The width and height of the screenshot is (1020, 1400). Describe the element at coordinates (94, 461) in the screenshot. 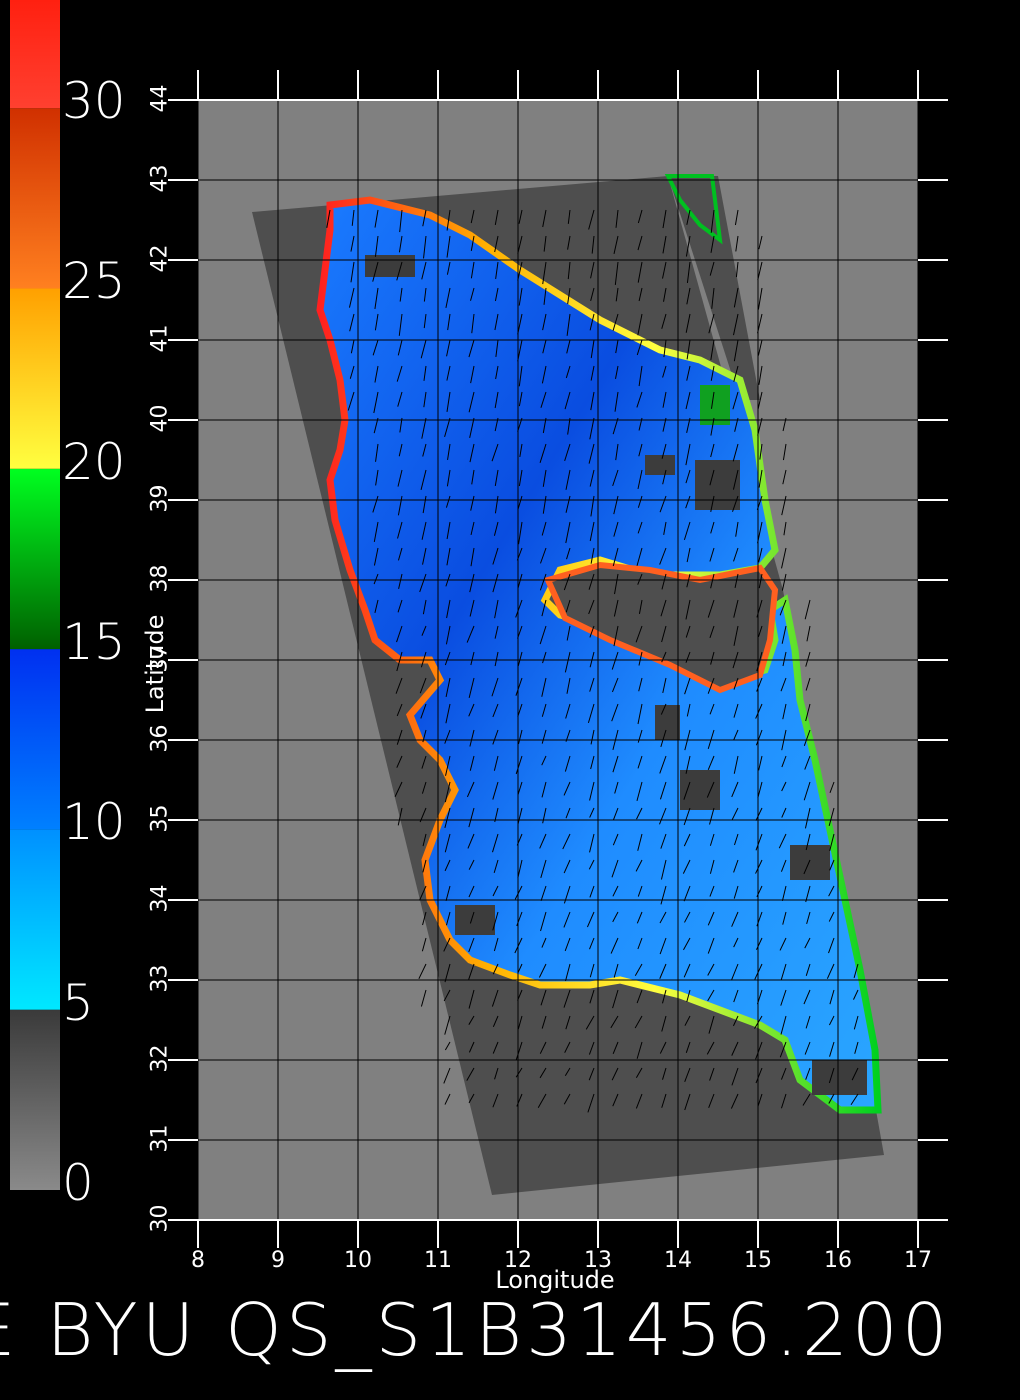

I see `colorbar-tick-label: 20` at that location.